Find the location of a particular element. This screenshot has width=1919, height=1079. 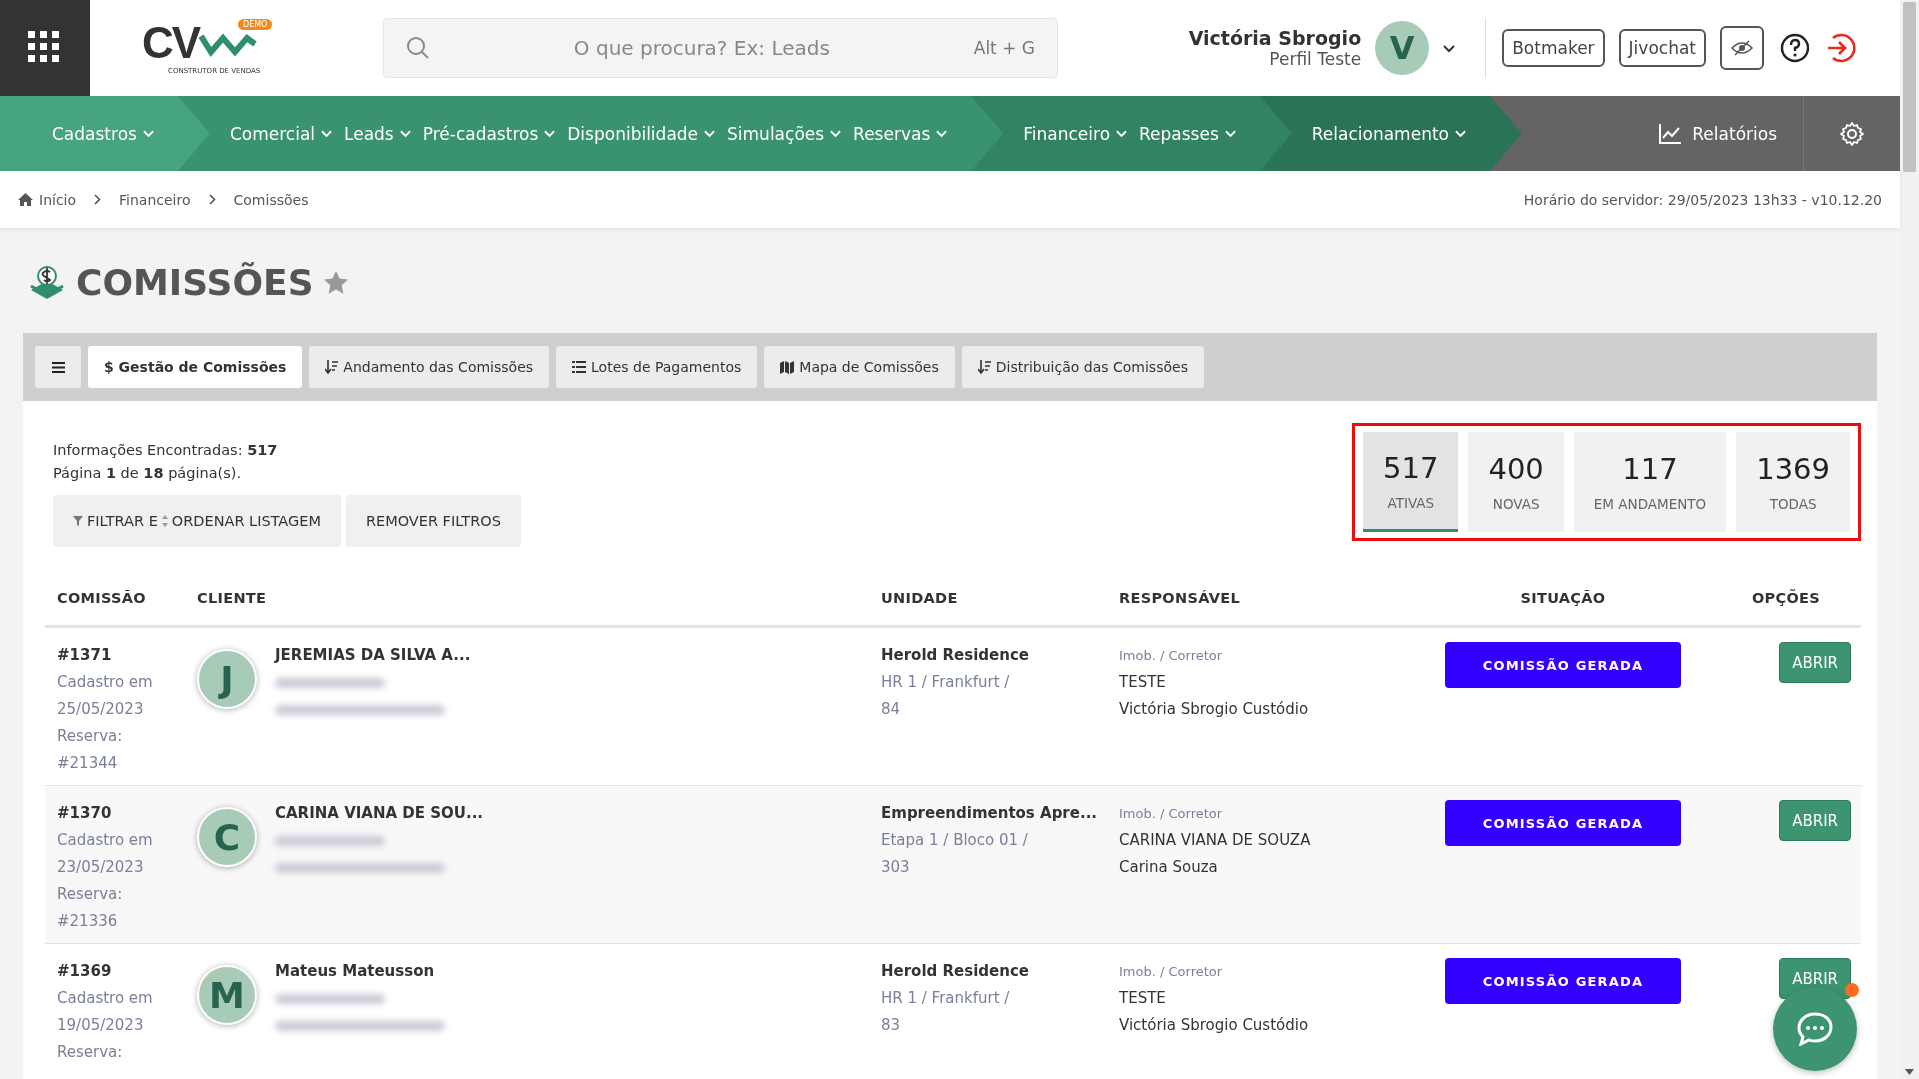

nav-menu-item: Relacionamento is located at coordinates (1388, 133).